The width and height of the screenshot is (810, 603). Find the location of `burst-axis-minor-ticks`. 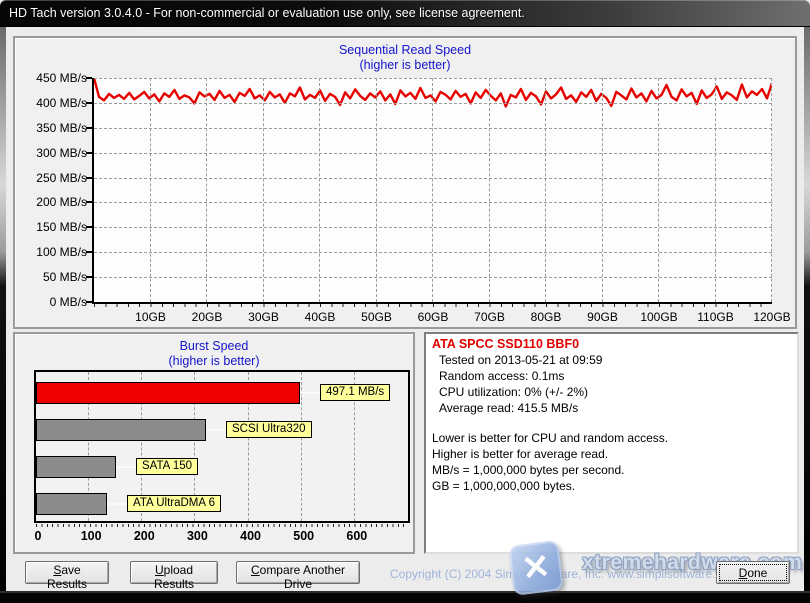

burst-axis-minor-ticks is located at coordinates (222, 525).